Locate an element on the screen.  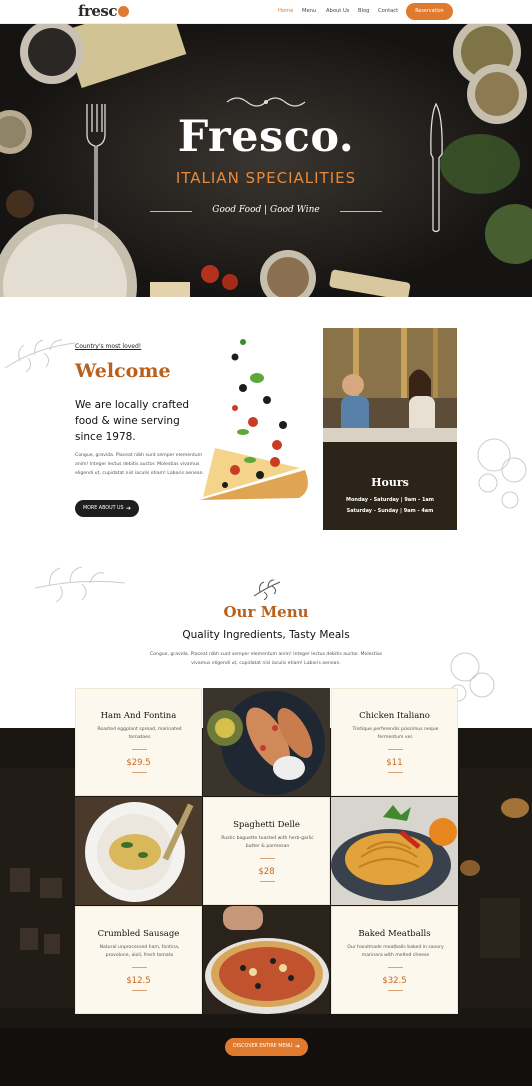
hero-tagline: Good Food | Good Wine is located at coordinates (266, 210).